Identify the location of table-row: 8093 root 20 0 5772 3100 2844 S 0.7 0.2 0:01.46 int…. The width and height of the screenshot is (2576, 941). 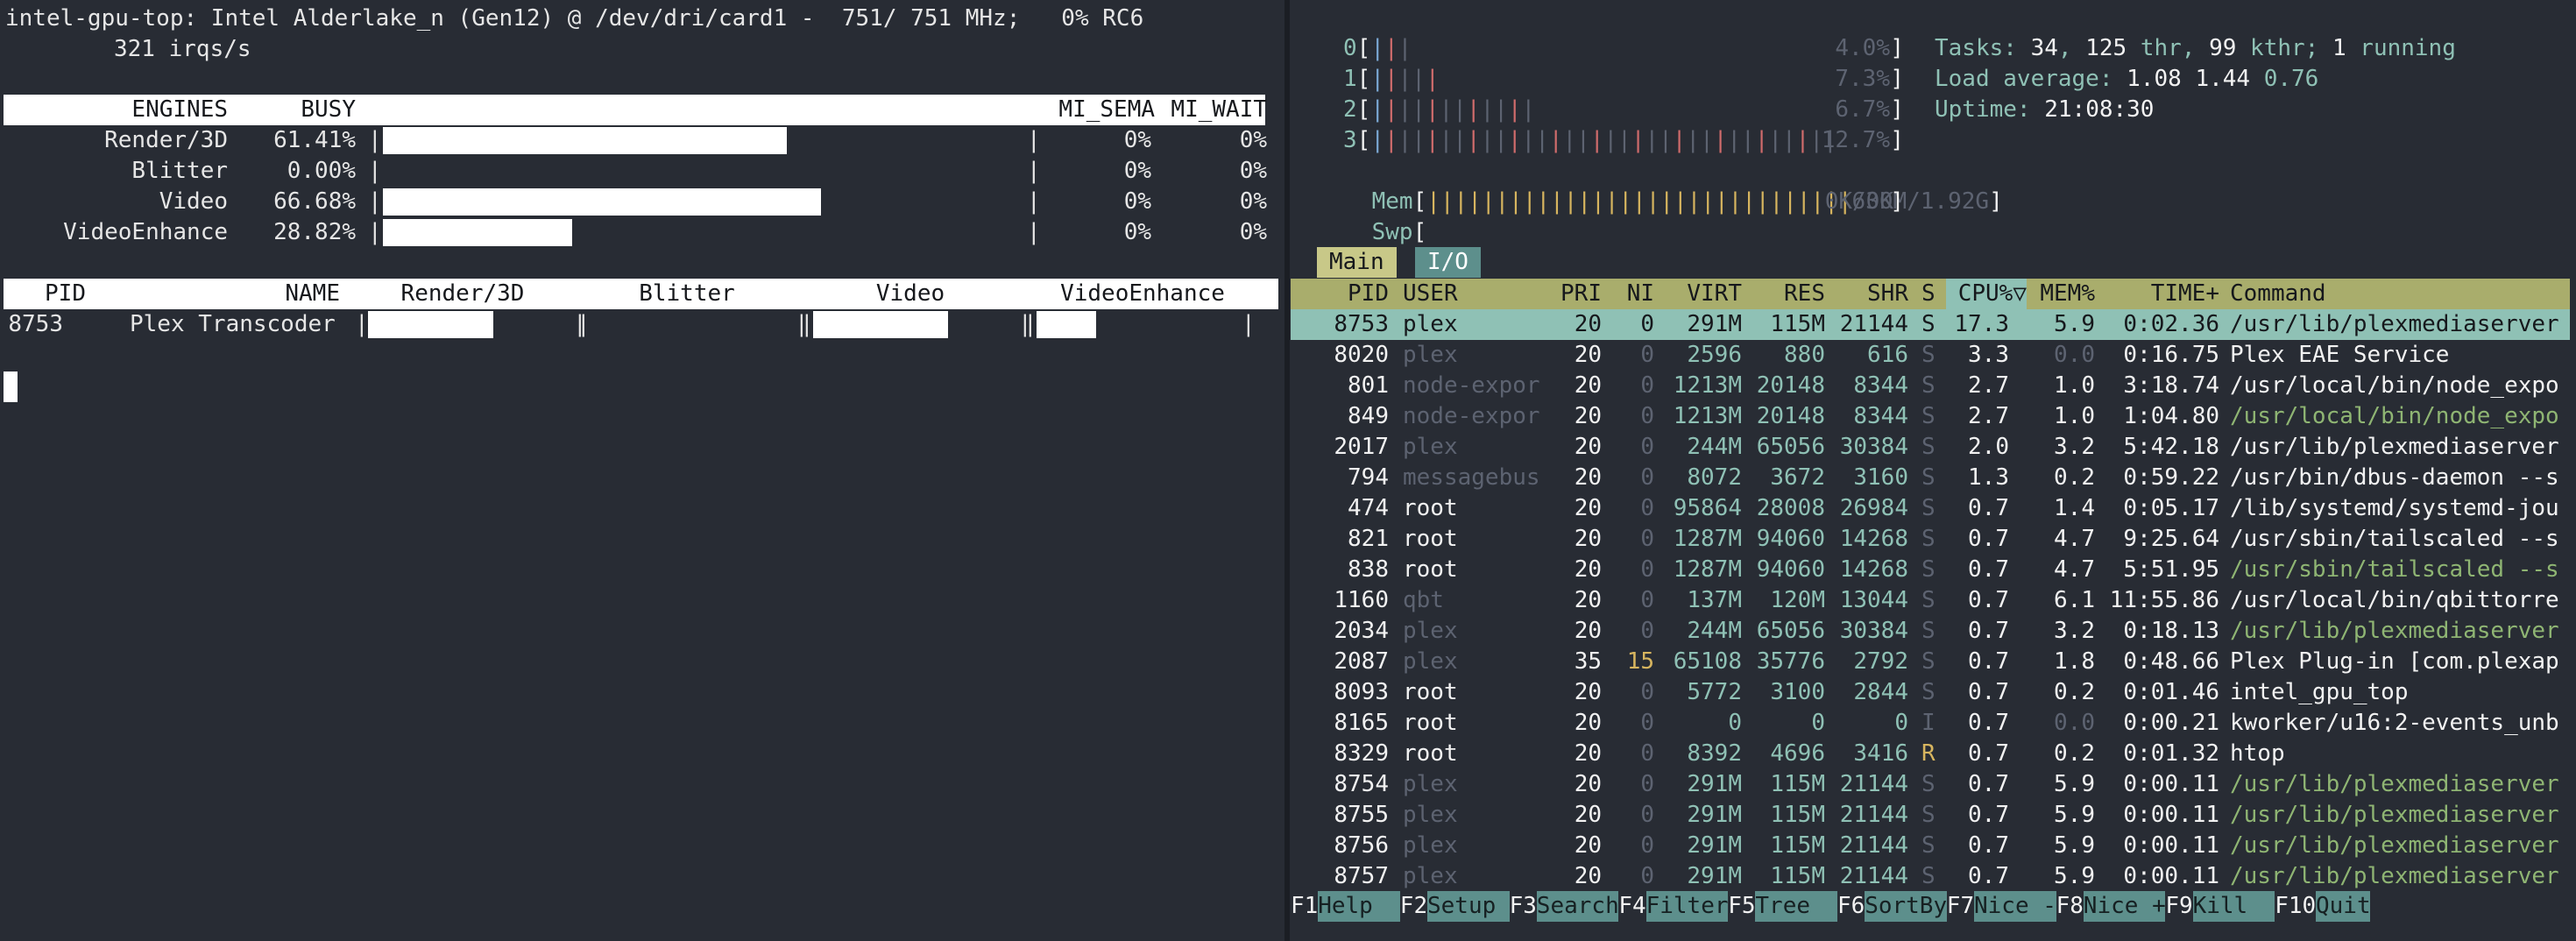
(1930, 693).